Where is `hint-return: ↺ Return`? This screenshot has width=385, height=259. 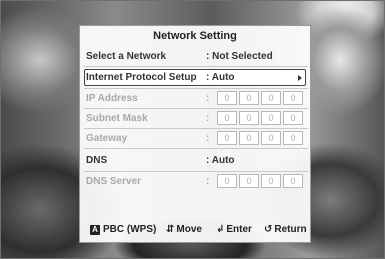
hint-return: ↺ Return is located at coordinates (285, 230).